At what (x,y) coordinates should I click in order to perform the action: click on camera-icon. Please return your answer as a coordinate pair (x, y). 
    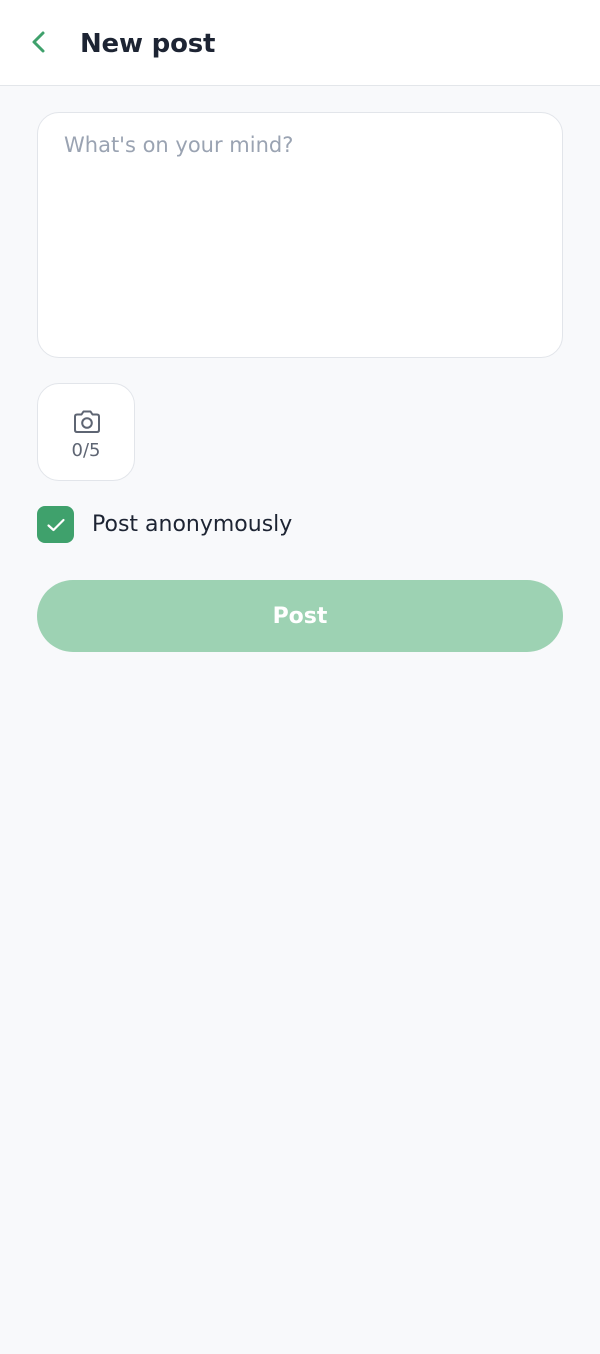
    Looking at the image, I should click on (87, 421).